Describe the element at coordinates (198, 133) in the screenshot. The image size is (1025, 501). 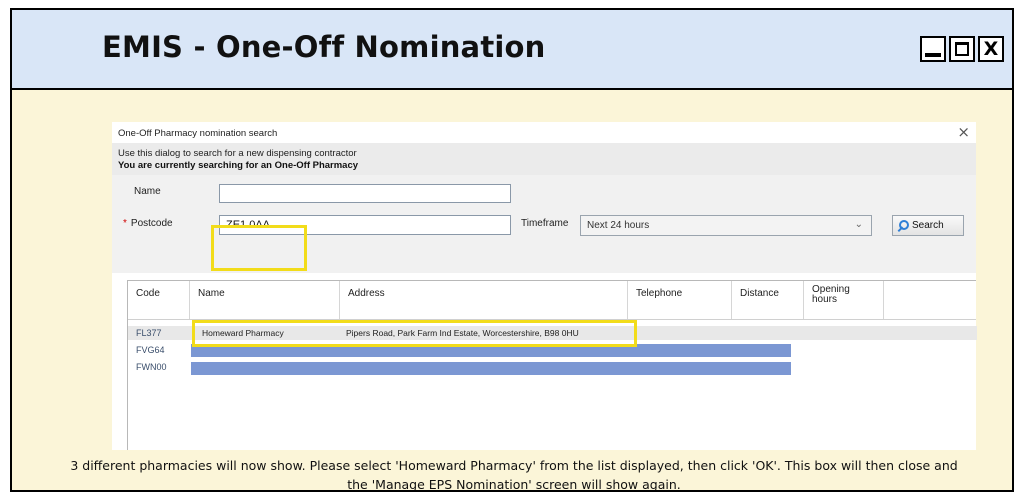
I see `dialog-title: One-Off Pharmacy nomination search` at that location.